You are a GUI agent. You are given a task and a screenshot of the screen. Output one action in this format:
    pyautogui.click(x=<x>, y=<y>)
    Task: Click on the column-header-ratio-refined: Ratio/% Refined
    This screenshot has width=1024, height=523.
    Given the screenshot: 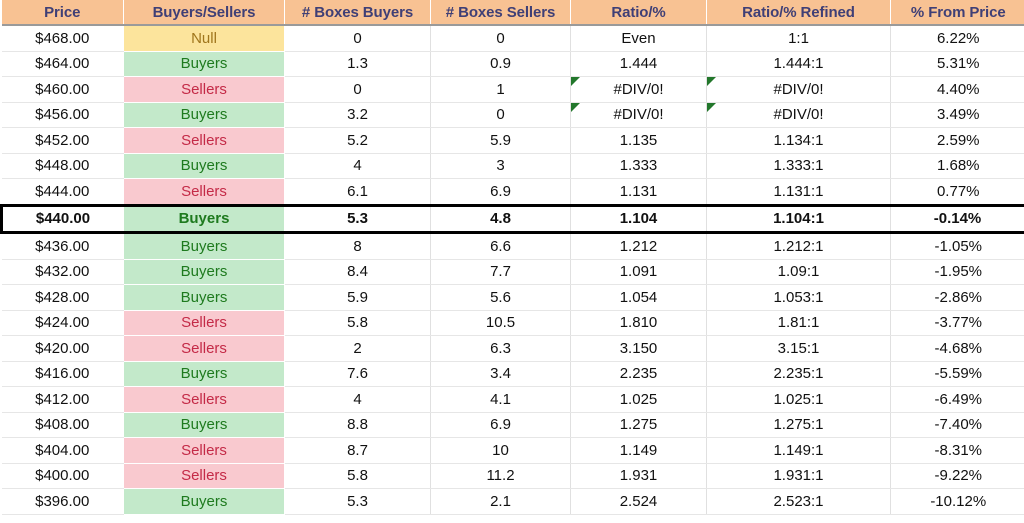 What is the action you would take?
    pyautogui.click(x=798, y=13)
    